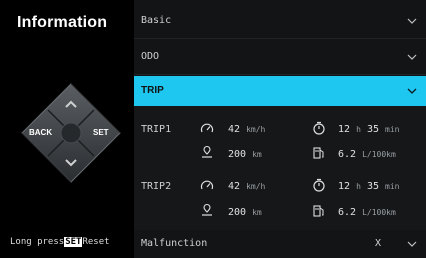  I want to click on back-button: BACK, so click(40, 132).